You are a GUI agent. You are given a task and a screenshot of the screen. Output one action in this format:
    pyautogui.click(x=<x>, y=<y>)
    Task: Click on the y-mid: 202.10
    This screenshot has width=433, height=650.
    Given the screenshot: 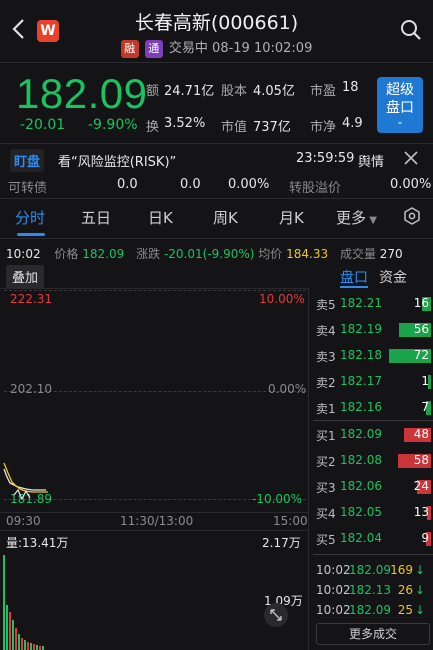 What is the action you would take?
    pyautogui.click(x=31, y=389)
    